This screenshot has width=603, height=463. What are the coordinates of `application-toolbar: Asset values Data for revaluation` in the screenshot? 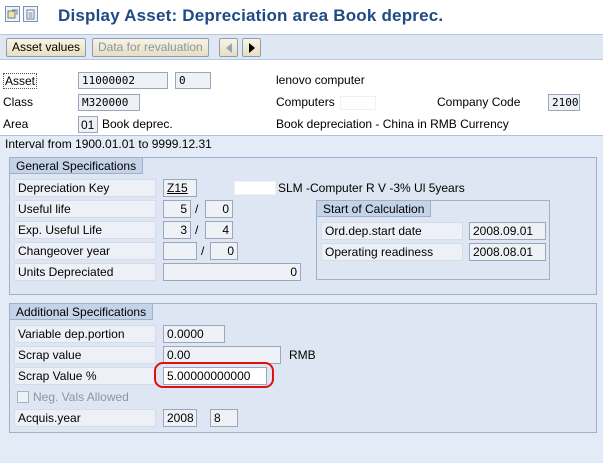 It's located at (301, 47).